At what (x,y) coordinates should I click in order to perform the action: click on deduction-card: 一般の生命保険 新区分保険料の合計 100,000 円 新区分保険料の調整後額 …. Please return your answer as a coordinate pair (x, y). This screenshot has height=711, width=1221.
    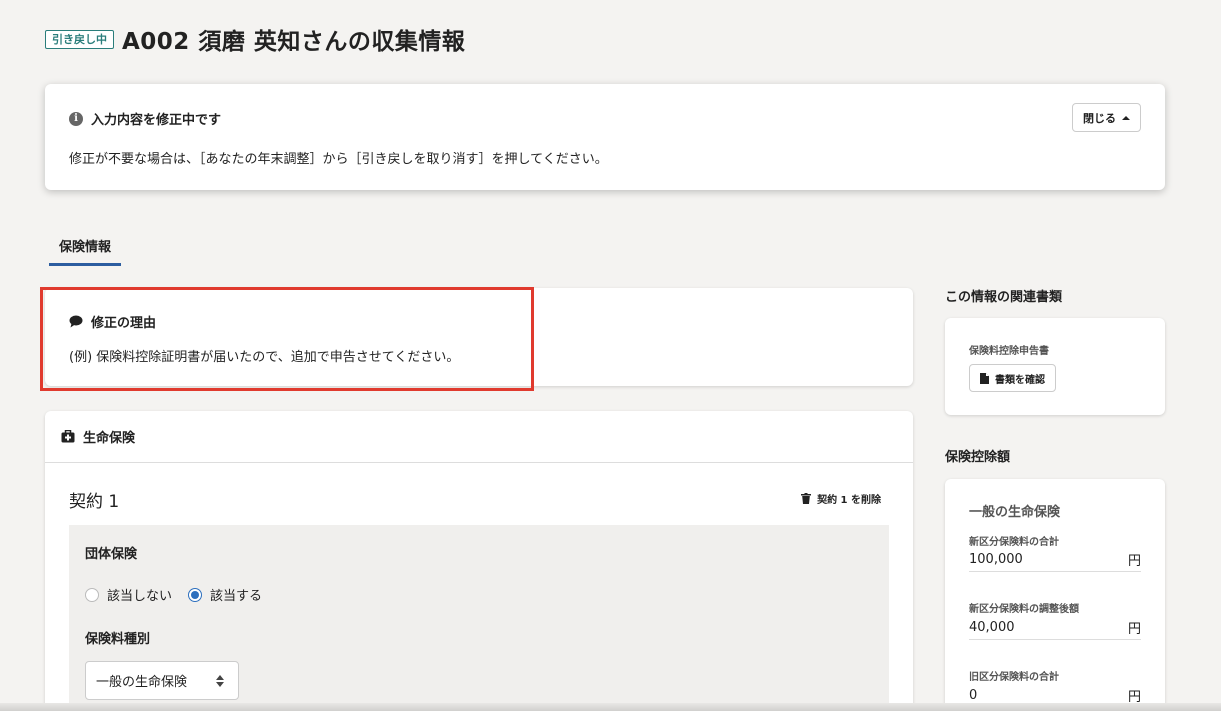
    Looking at the image, I should click on (1055, 595).